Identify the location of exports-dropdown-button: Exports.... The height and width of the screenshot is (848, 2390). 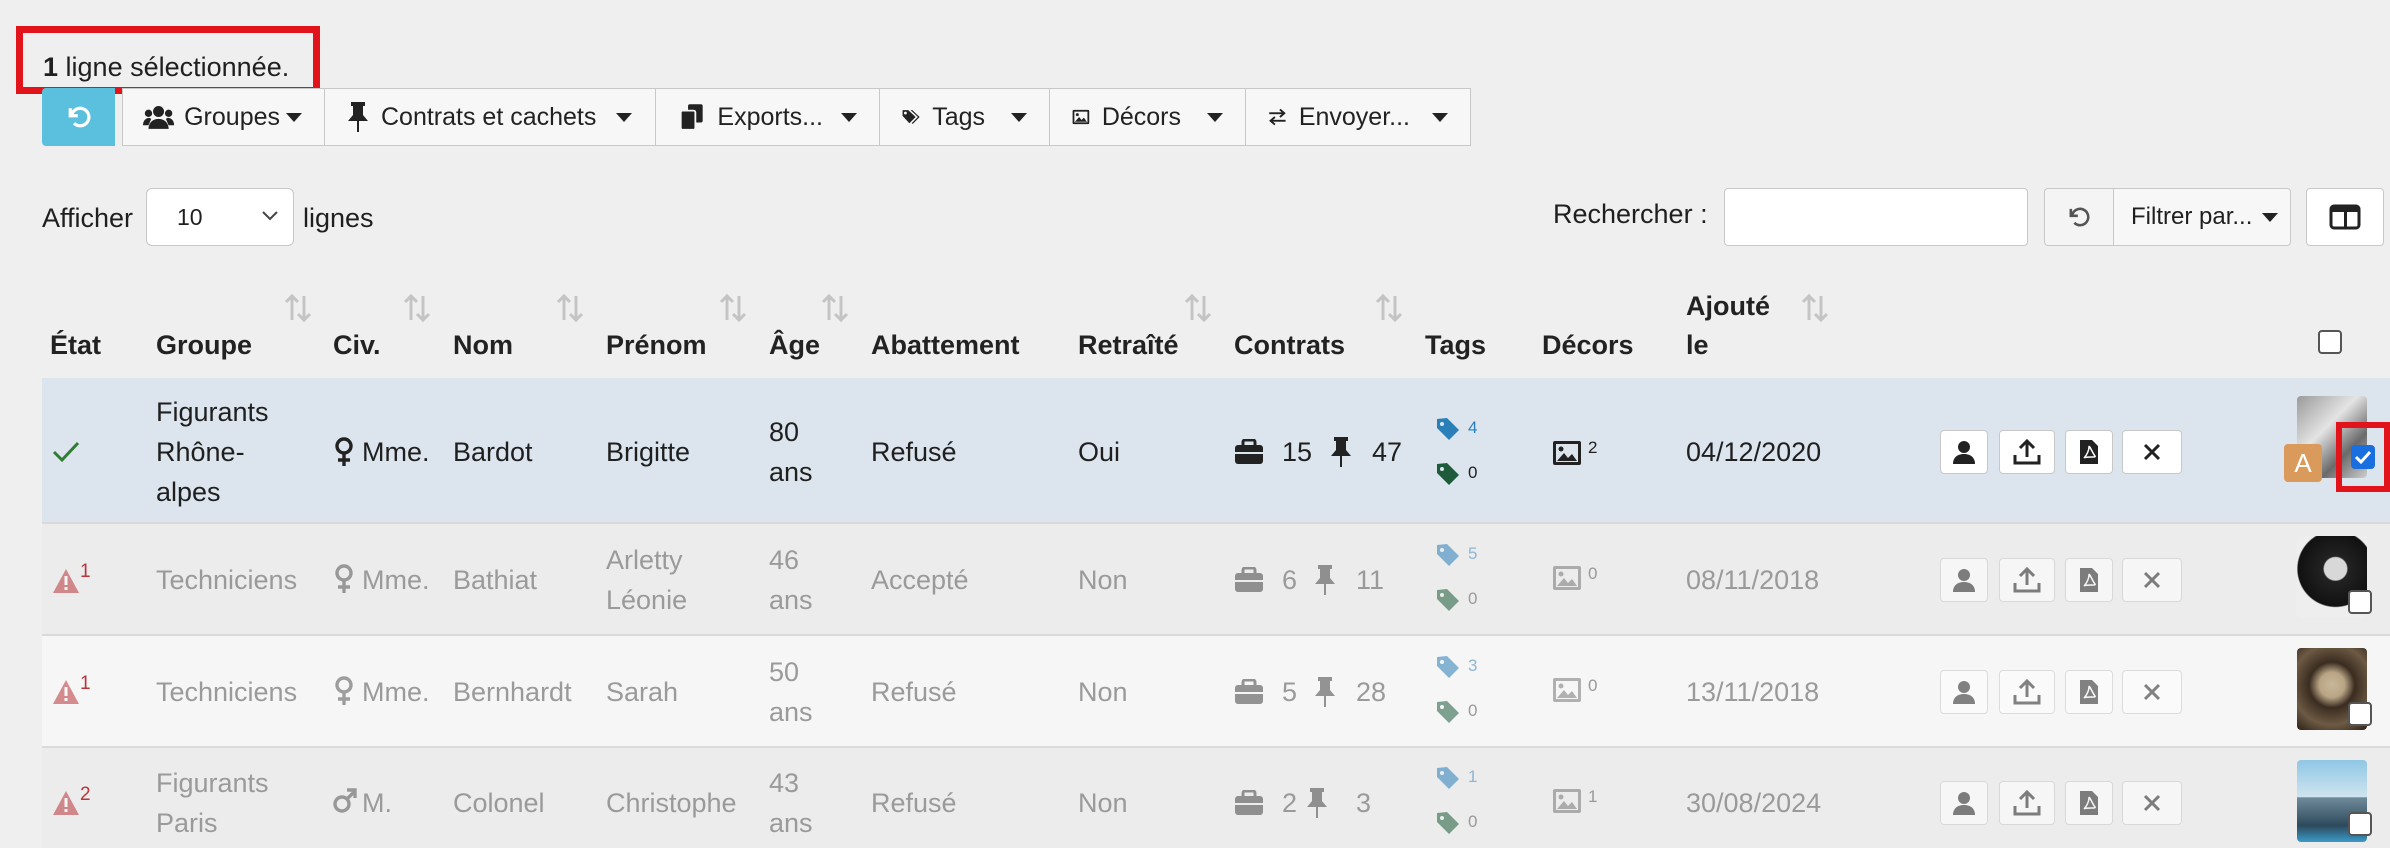
(767, 117).